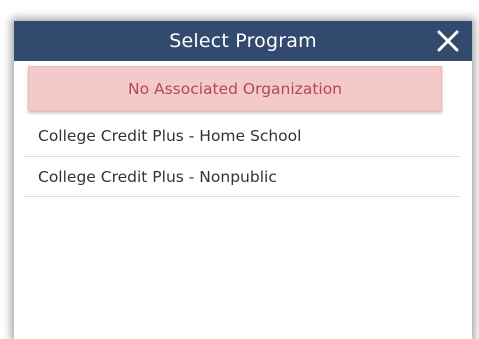 The image size is (479, 339). I want to click on dialog-header: Select Program, so click(243, 41).